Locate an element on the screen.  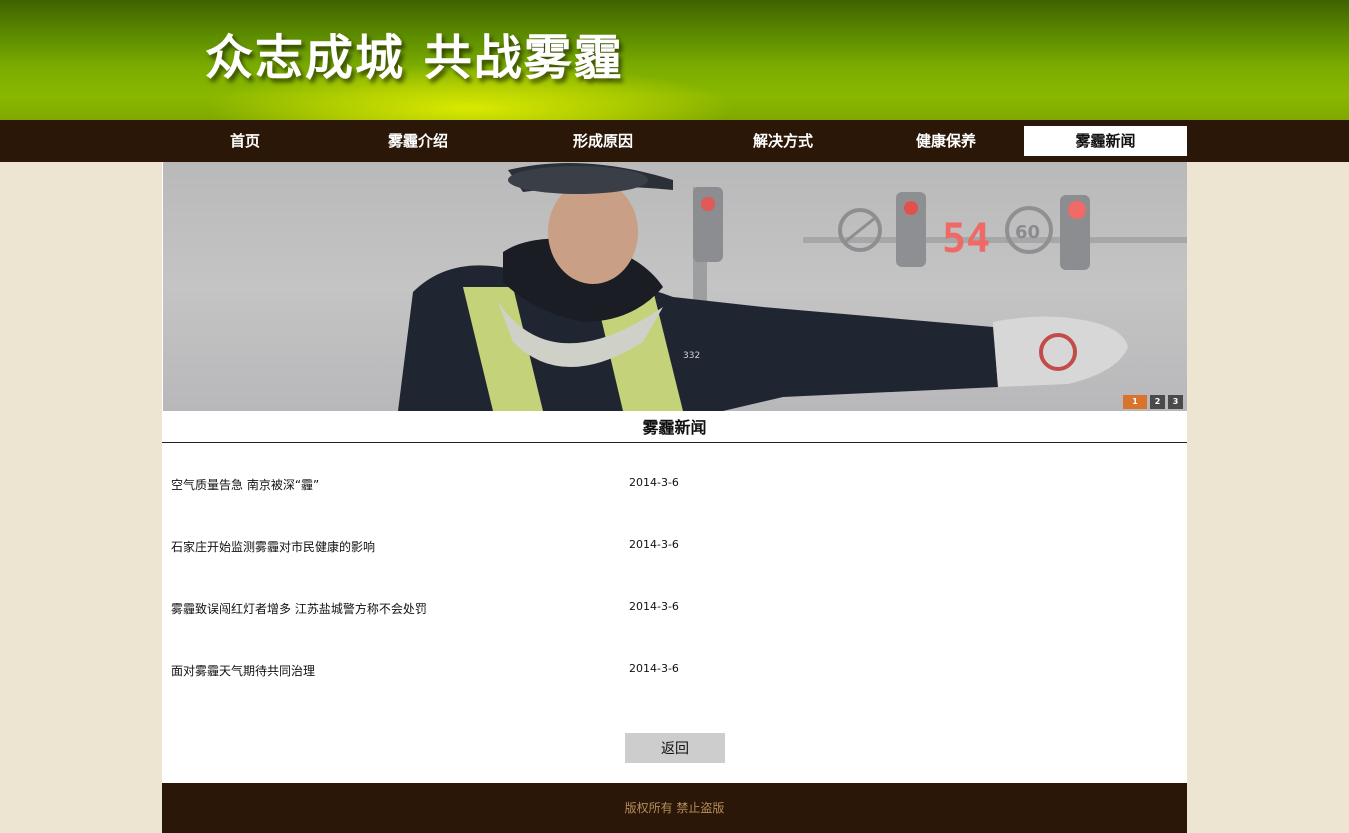
banner-pager-dot-1: 1 is located at coordinates (1135, 402).